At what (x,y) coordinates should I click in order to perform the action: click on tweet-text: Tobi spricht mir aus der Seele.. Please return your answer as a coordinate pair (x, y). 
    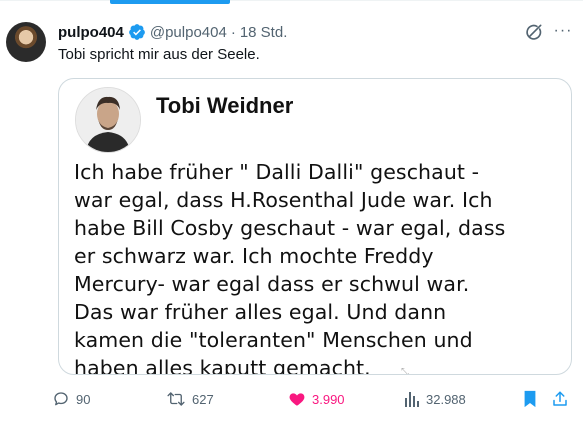
    Looking at the image, I should click on (159, 54).